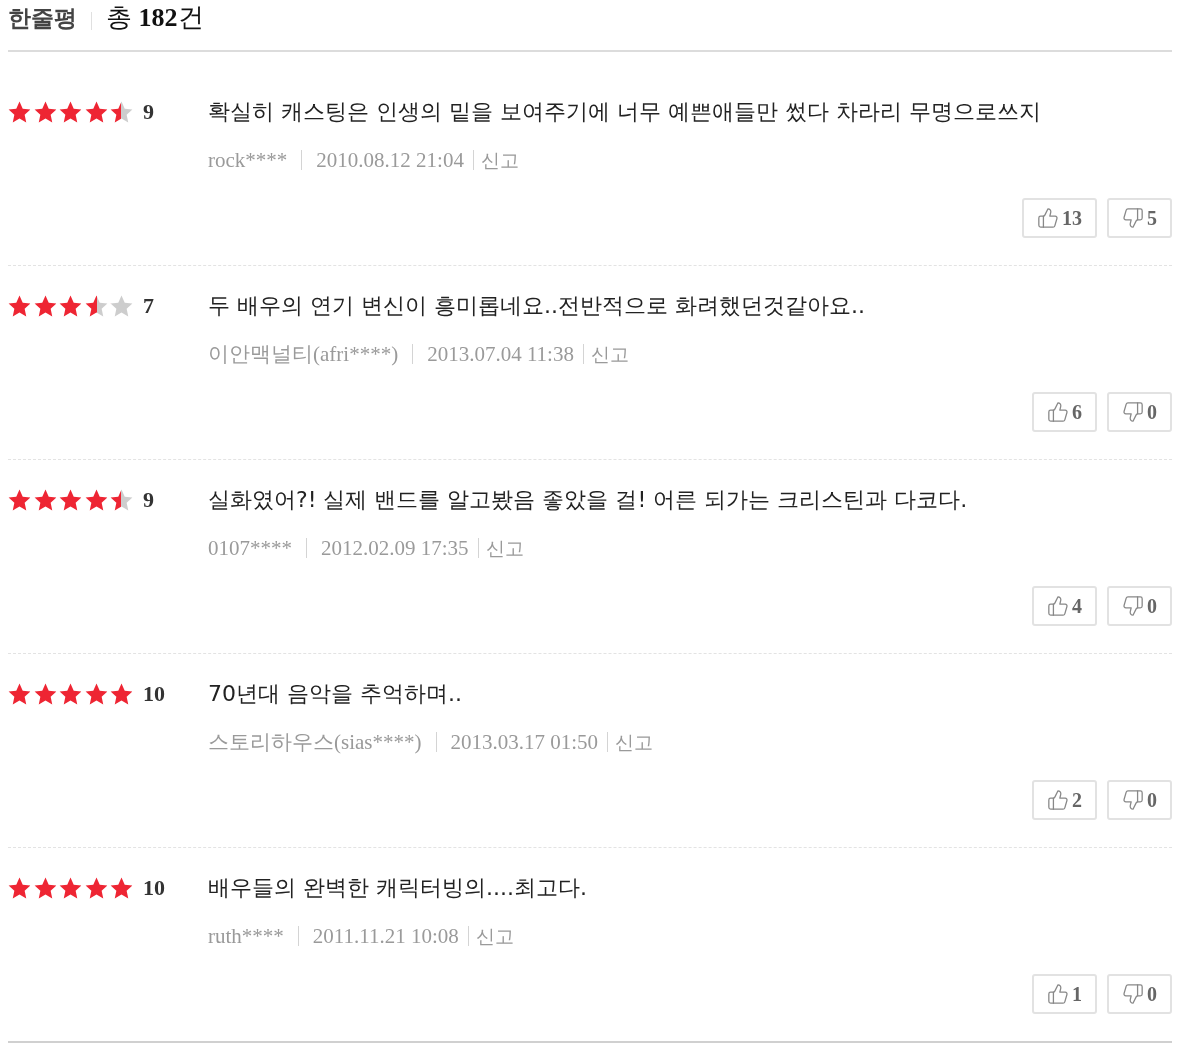 The image size is (1184, 1052). Describe the element at coordinates (155, 18) in the screenshot. I see `total-count: 총 182건` at that location.